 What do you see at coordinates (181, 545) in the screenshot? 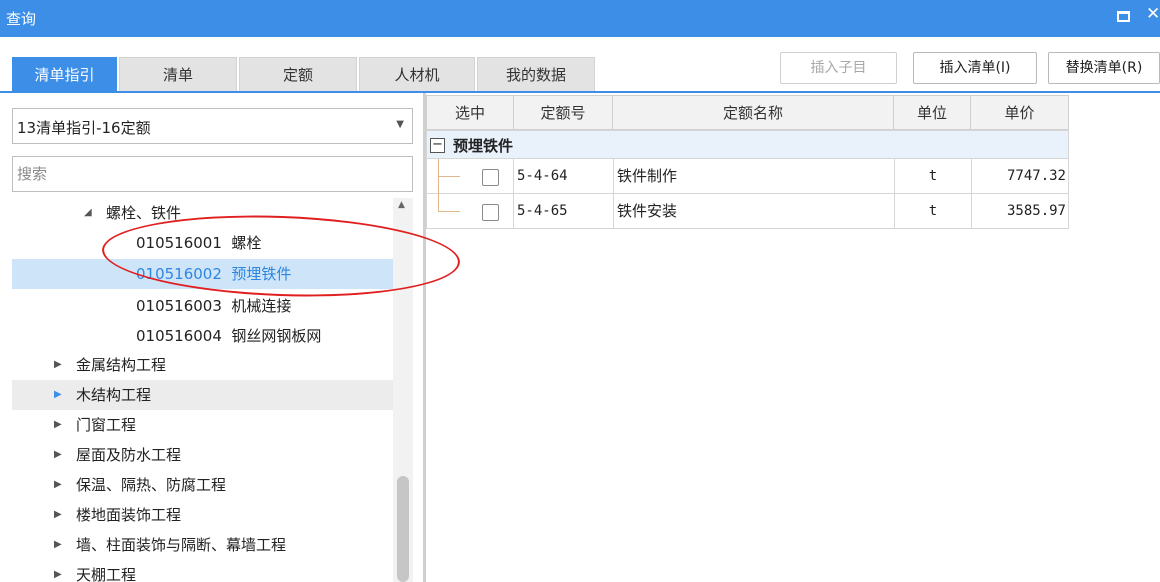
I see `tree-item-label: 墙、柱面装饰与隔断、幕墙工程` at bounding box center [181, 545].